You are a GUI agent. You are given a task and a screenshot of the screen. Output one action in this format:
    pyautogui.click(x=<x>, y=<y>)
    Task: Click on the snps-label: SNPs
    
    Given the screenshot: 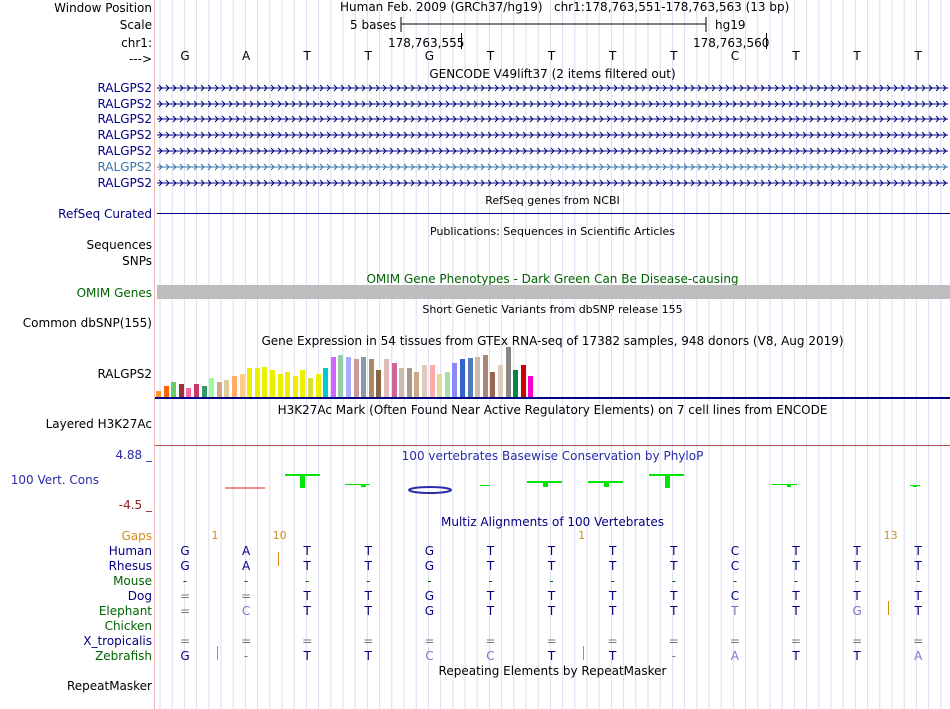 What is the action you would take?
    pyautogui.click(x=137, y=261)
    